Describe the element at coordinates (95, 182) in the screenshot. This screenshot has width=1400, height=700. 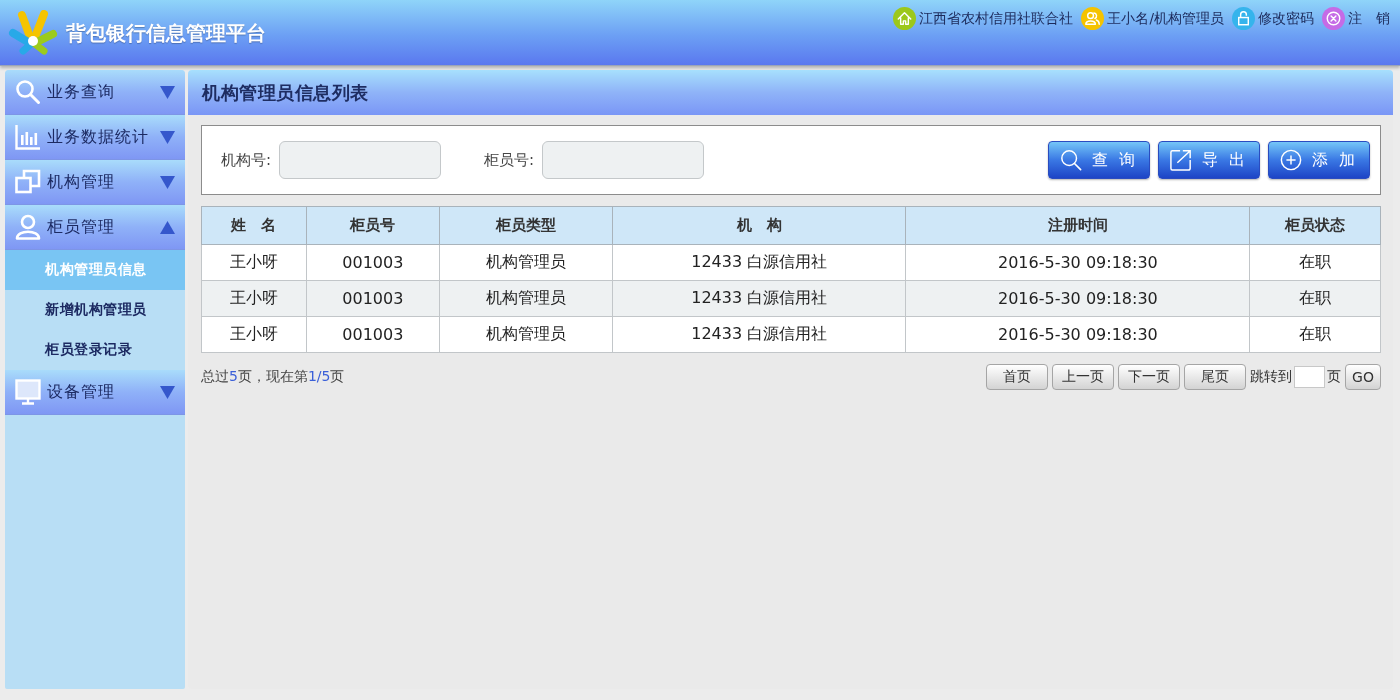
I see `menu-header: 机构管理` at that location.